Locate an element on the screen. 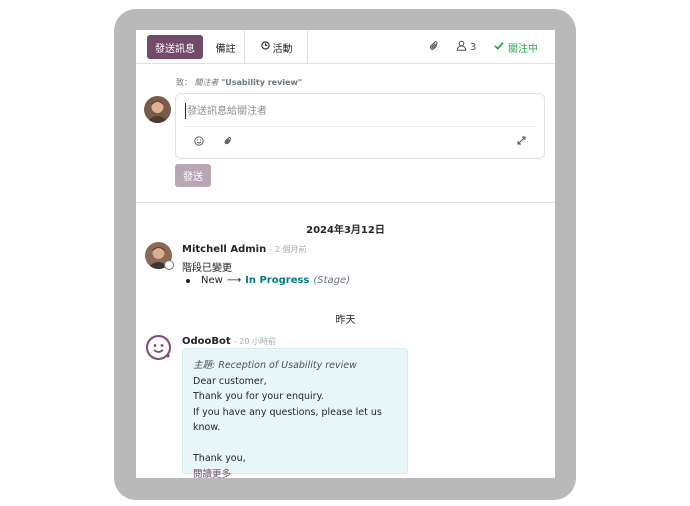  odoobot-avatar is located at coordinates (158, 347).